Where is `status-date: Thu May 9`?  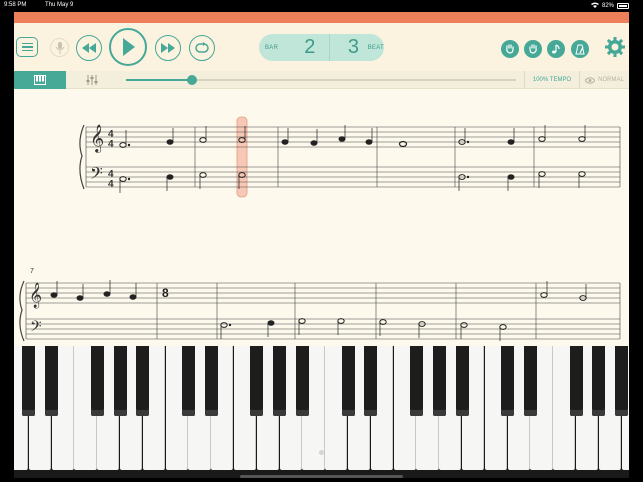 status-date: Thu May 9 is located at coordinates (59, 5).